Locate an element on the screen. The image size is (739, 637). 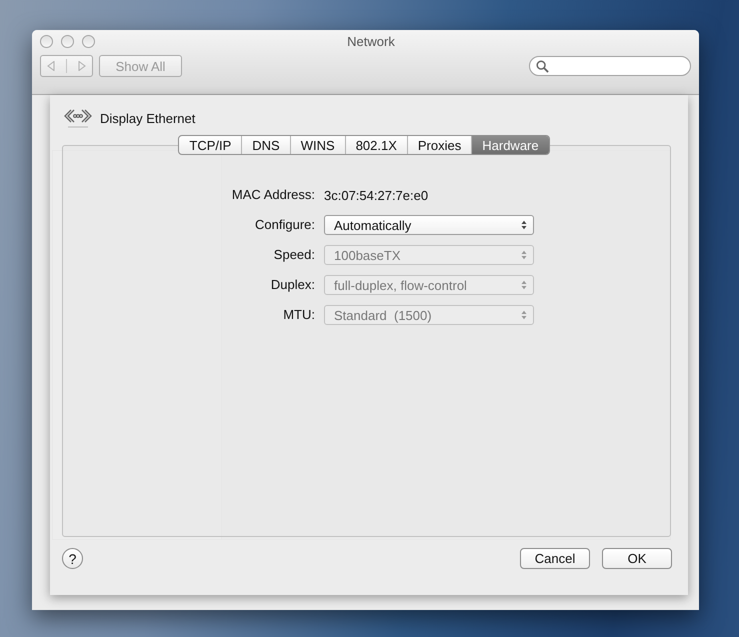
popup-button: Automatically is located at coordinates (429, 225).